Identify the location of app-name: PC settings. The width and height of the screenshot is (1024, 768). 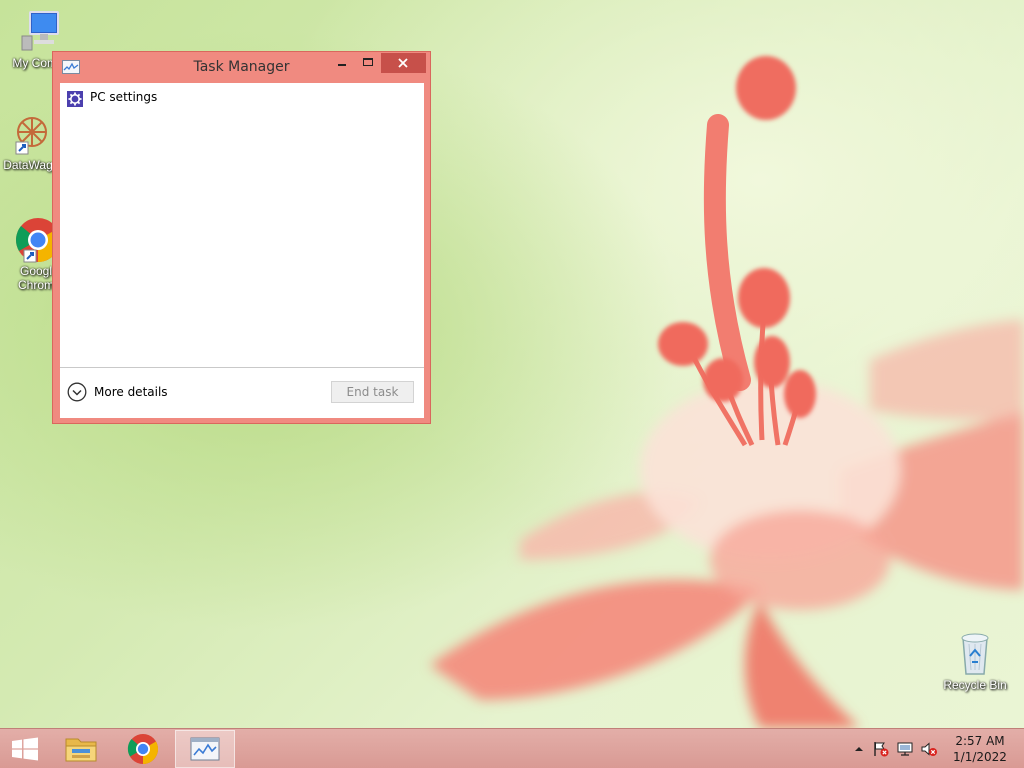
(124, 97).